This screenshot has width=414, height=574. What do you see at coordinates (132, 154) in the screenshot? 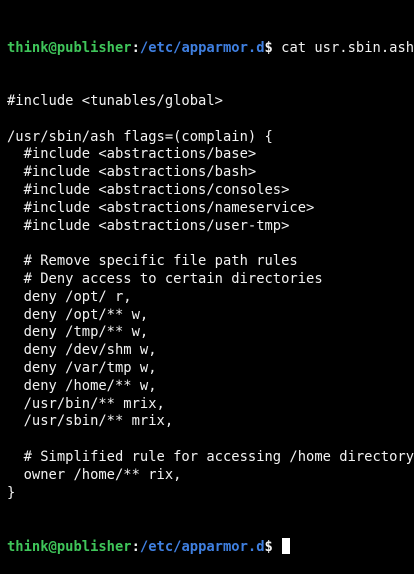
I see `output-line: #include <abstractions/base>` at bounding box center [132, 154].